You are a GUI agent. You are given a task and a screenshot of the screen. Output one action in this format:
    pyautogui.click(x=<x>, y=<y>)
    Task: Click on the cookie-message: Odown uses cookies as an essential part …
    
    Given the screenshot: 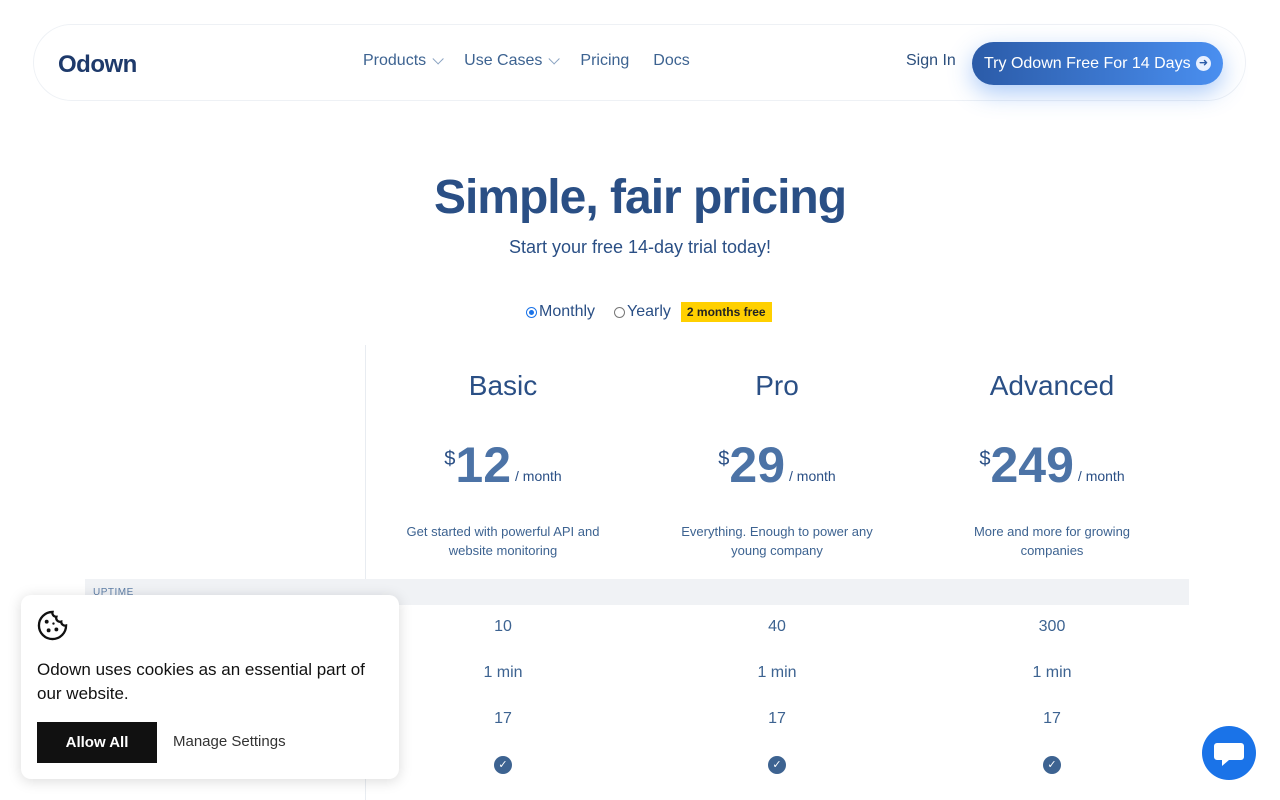 What is the action you would take?
    pyautogui.click(x=201, y=681)
    